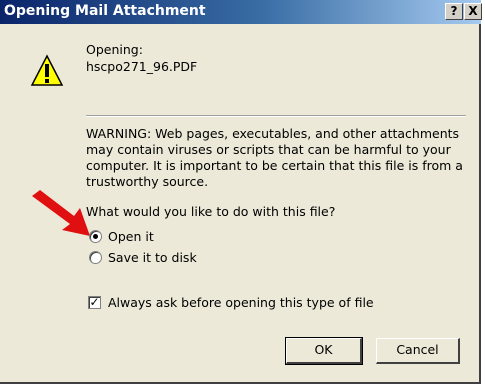 The height and width of the screenshot is (386, 485). I want to click on warning-triangle-icon, so click(47, 70).